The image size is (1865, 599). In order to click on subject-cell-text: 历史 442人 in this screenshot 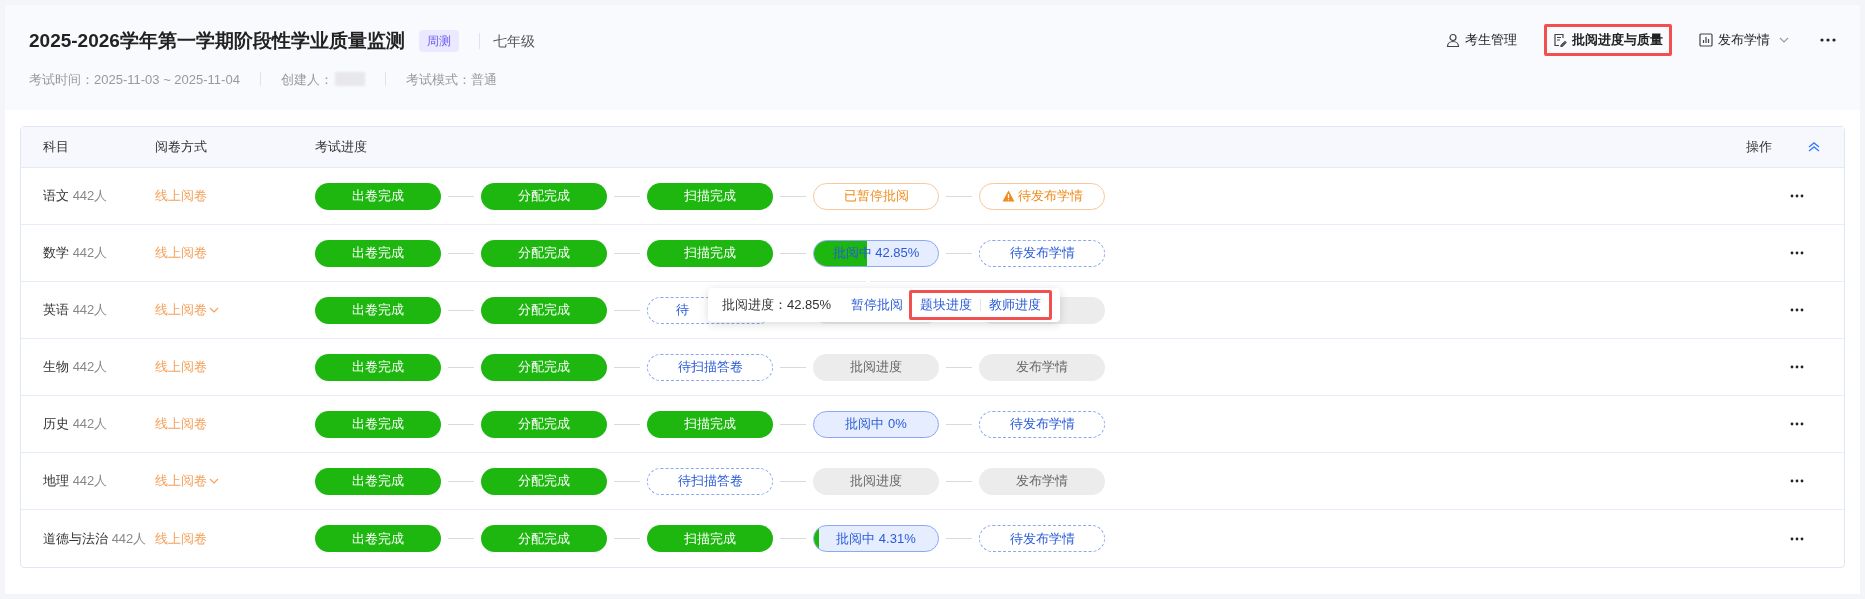, I will do `click(75, 424)`.